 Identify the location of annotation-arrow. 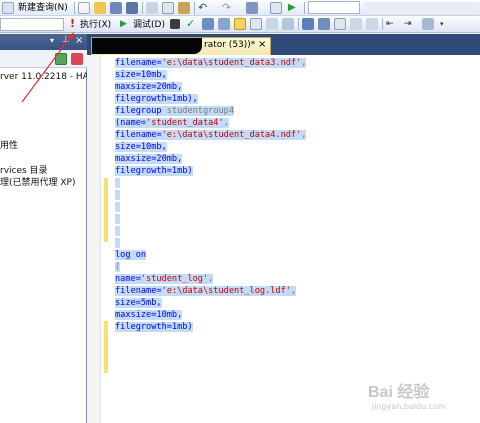
(47, 67).